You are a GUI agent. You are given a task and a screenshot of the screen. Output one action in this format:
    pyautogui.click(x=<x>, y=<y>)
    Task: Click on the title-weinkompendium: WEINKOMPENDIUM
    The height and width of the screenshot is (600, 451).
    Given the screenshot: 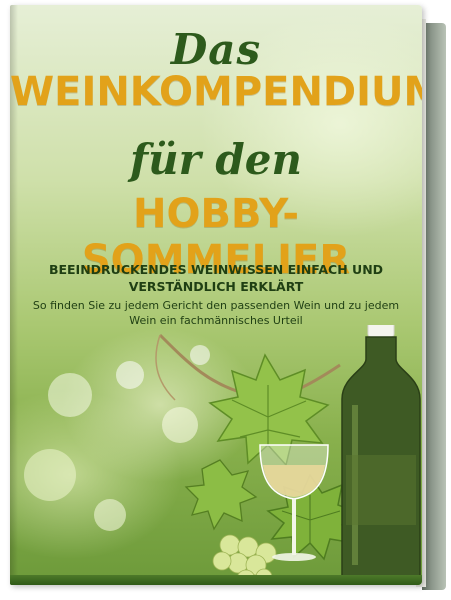 What is the action you would take?
    pyautogui.click(x=216, y=92)
    